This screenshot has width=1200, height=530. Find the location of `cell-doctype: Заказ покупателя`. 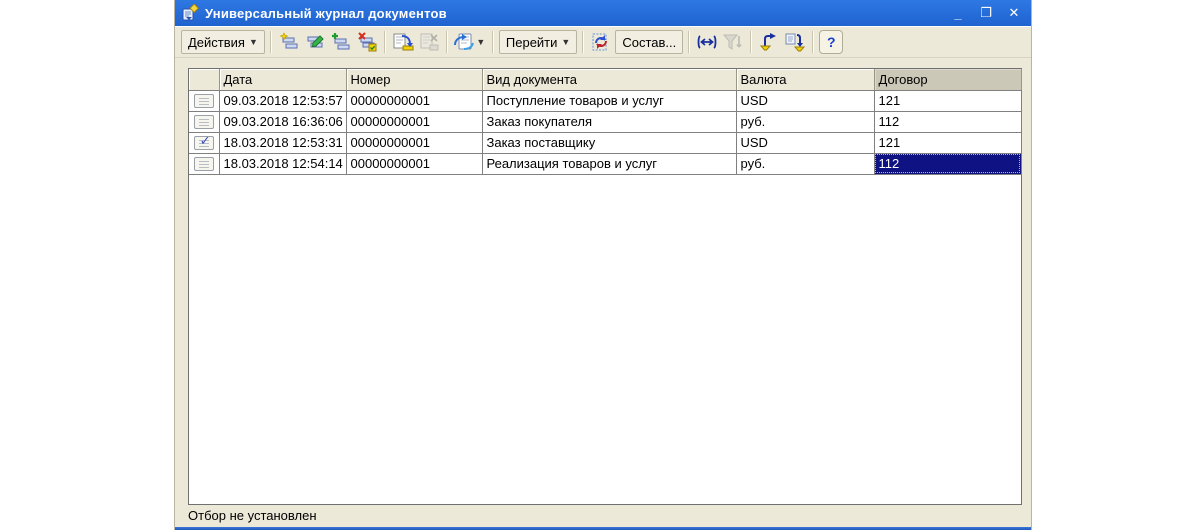

cell-doctype: Заказ покупателя is located at coordinates (609, 122).